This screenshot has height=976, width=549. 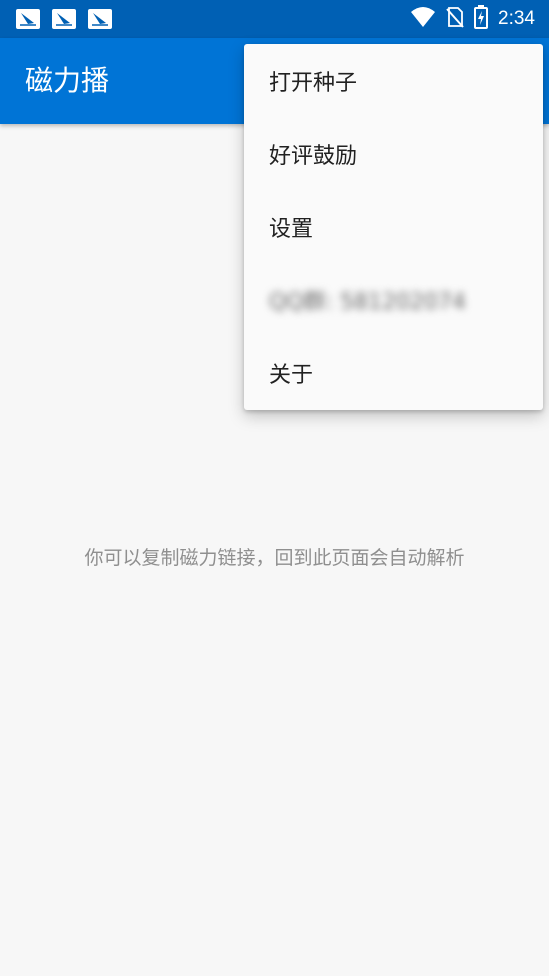 What do you see at coordinates (368, 302) in the screenshot?
I see `menu-item-label: QQ群: 581202074` at bounding box center [368, 302].